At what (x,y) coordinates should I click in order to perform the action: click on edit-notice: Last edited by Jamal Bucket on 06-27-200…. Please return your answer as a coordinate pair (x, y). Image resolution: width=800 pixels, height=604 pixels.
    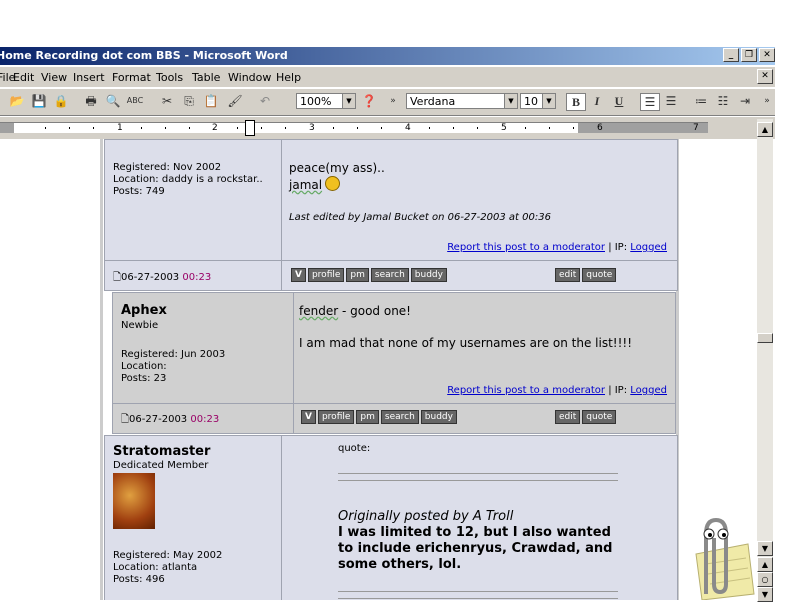
    Looking at the image, I should click on (420, 217).